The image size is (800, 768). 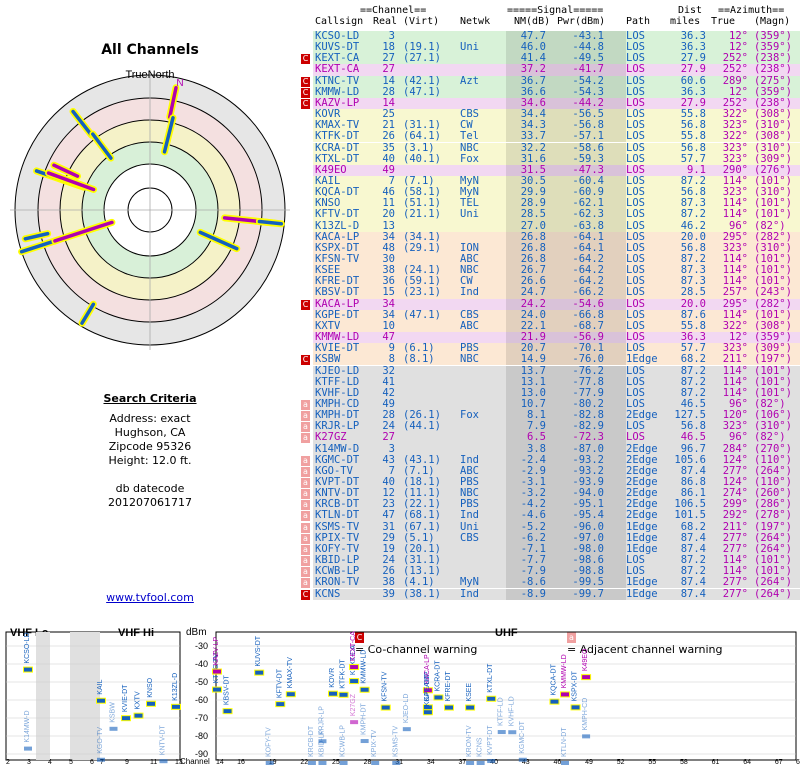 What do you see at coordinates (422, 593) in the screenshot?
I see `cell-v: (38.1)` at bounding box center [422, 593].